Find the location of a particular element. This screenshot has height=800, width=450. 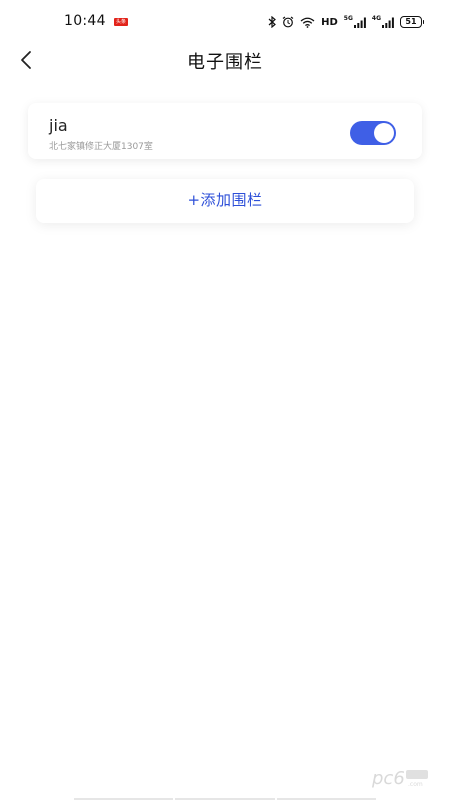

page-title: 电子围栏 is located at coordinates (225, 62).